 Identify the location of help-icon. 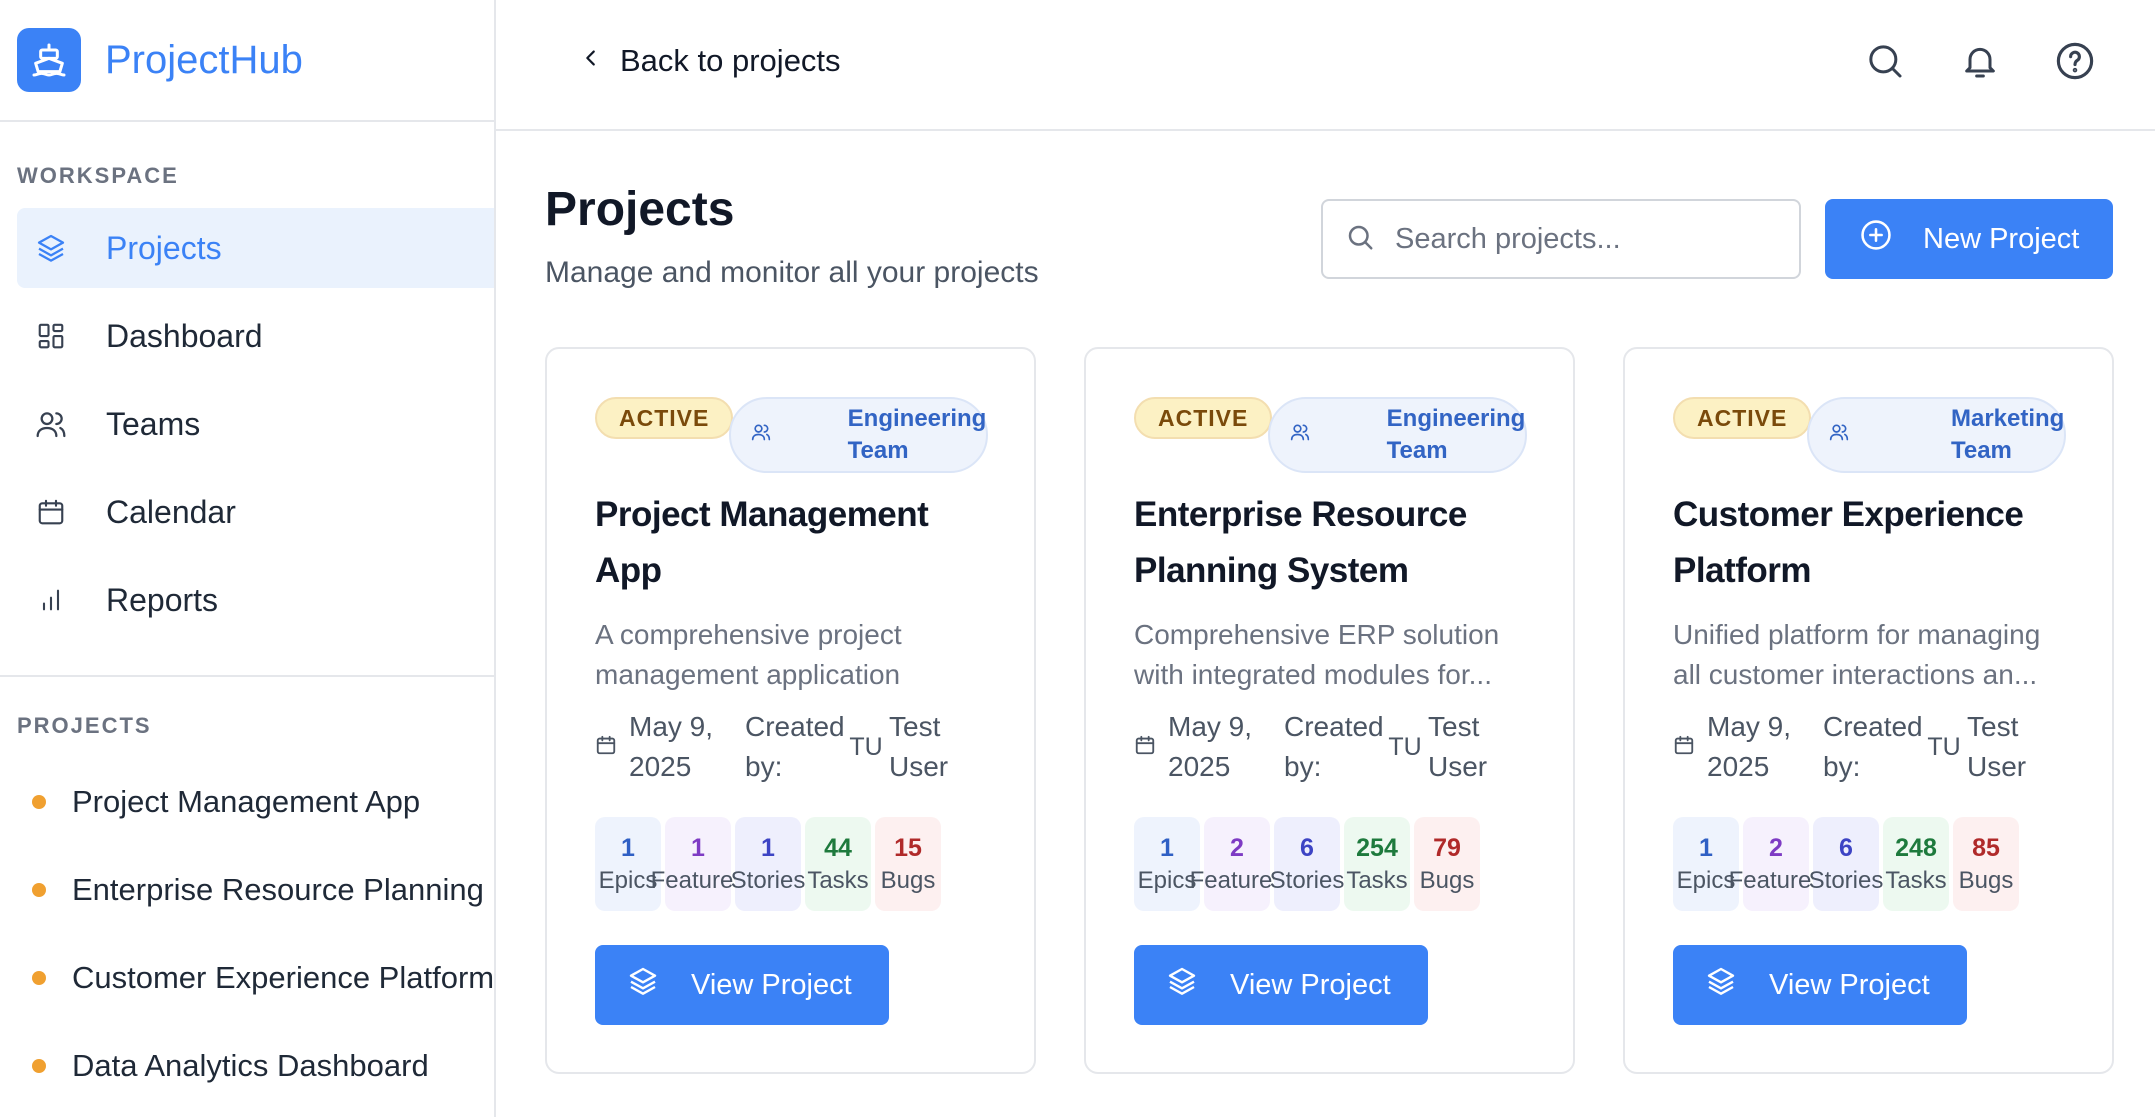
(2075, 61).